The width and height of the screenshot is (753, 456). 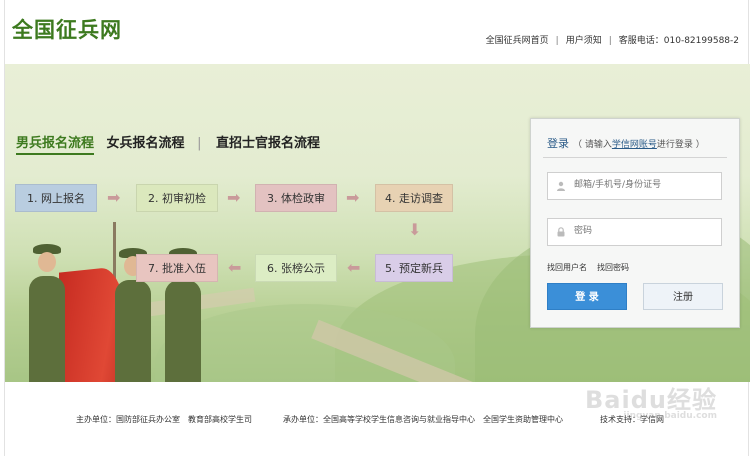 I want to click on login-button: 登 录, so click(x=587, y=296).